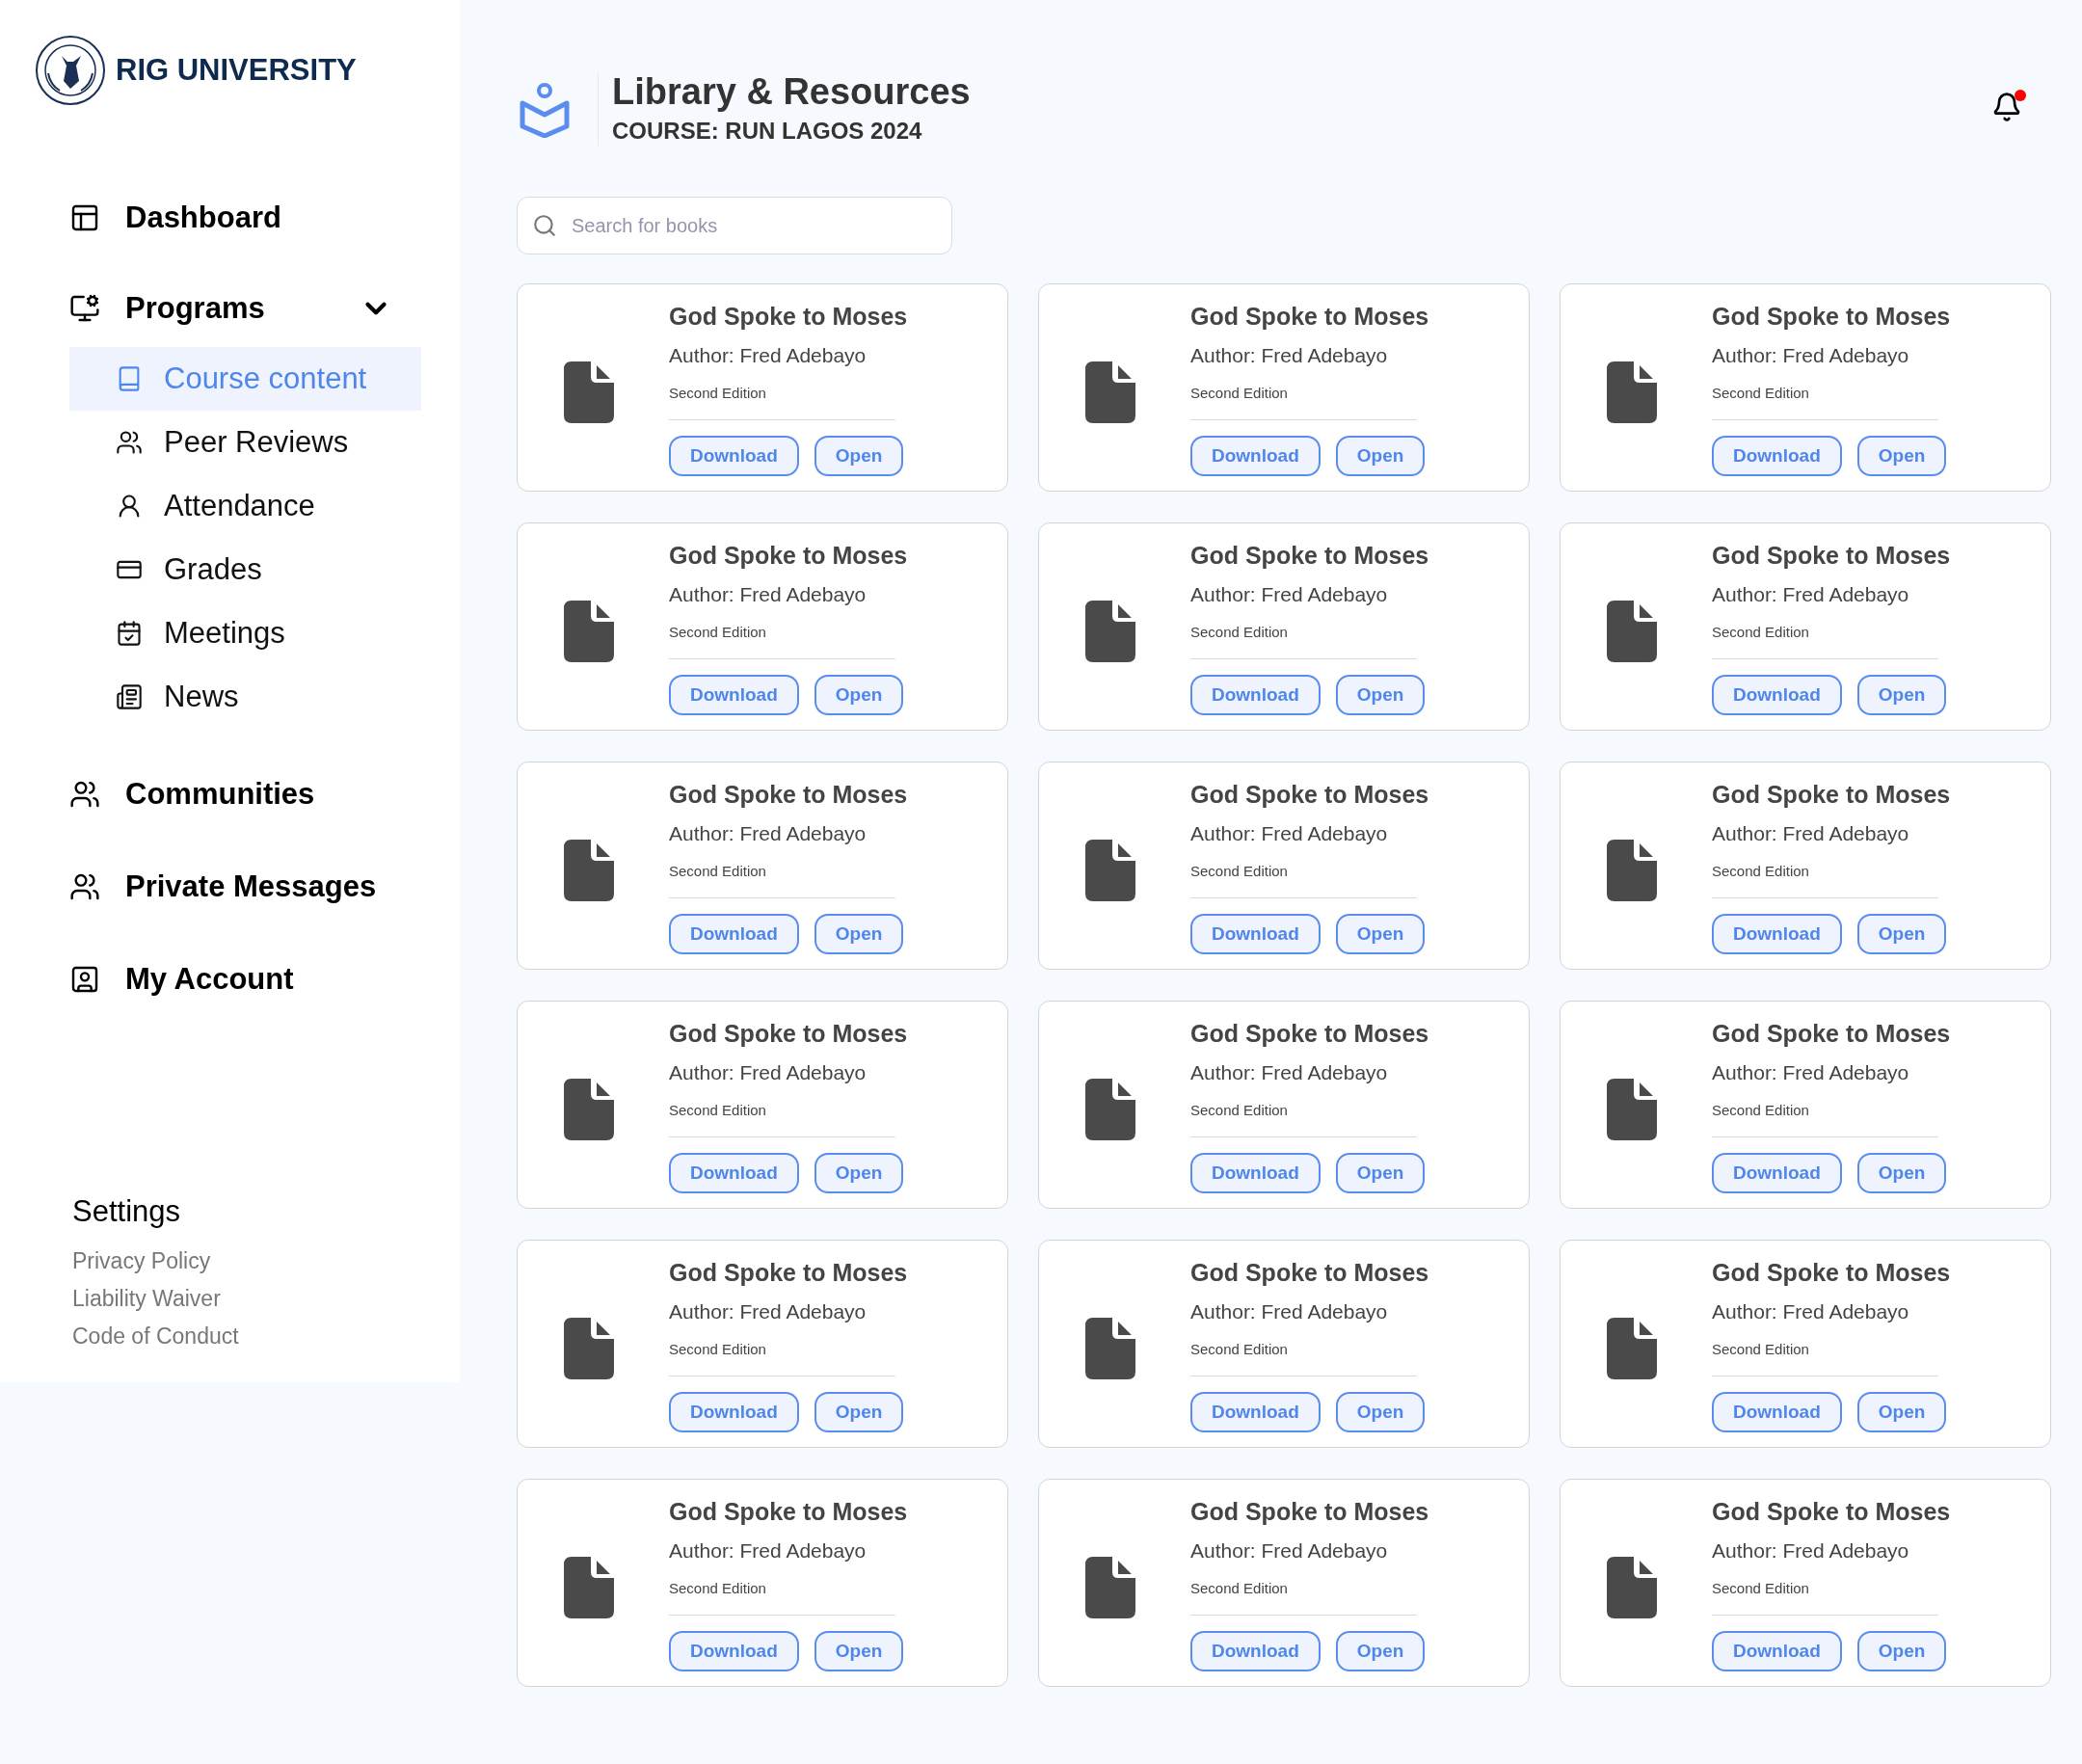 This screenshot has height=1764, width=2082. What do you see at coordinates (266, 1298) in the screenshot?
I see `settings-link: Liability Waiver` at bounding box center [266, 1298].